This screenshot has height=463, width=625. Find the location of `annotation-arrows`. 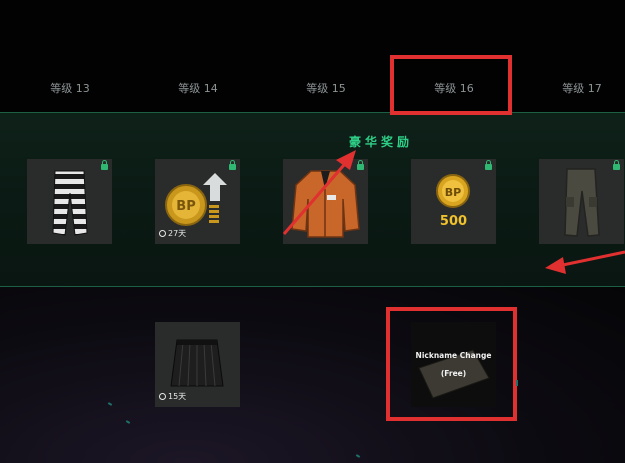

annotation-arrows is located at coordinates (453, 212).